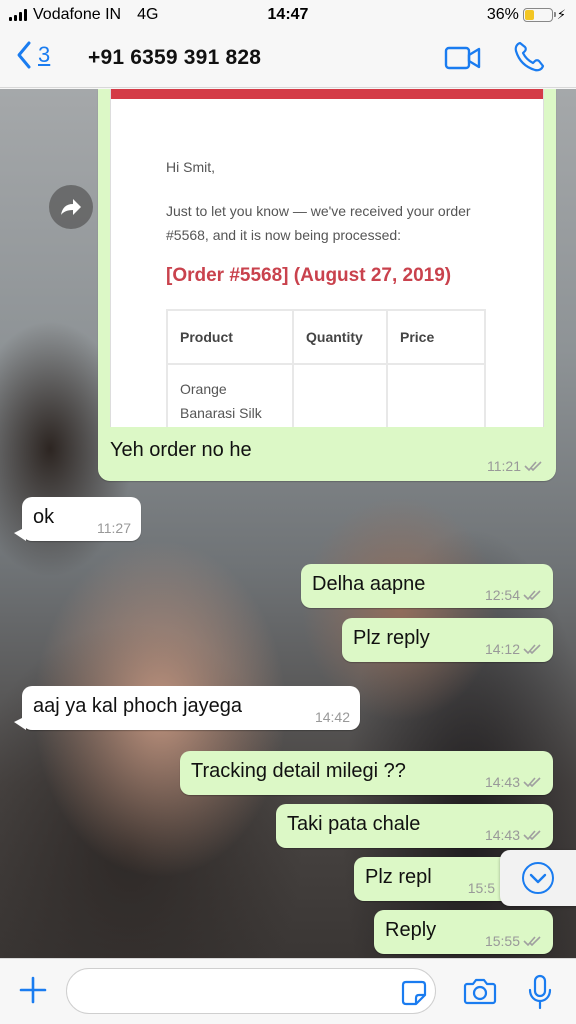 This screenshot has height=1024, width=576. I want to click on table-header: Quantity, so click(340, 337).